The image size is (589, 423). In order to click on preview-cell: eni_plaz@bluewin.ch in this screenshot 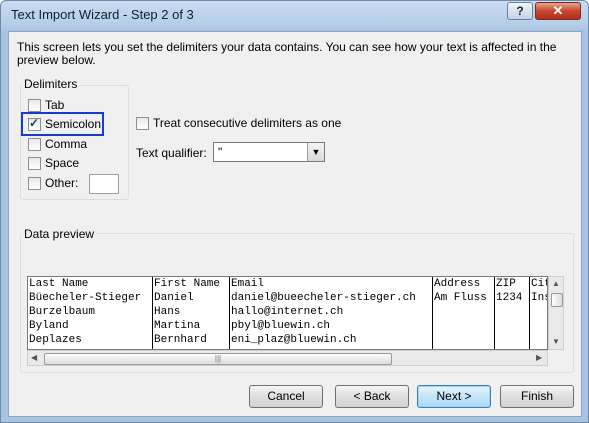, I will do `click(294, 340)`.